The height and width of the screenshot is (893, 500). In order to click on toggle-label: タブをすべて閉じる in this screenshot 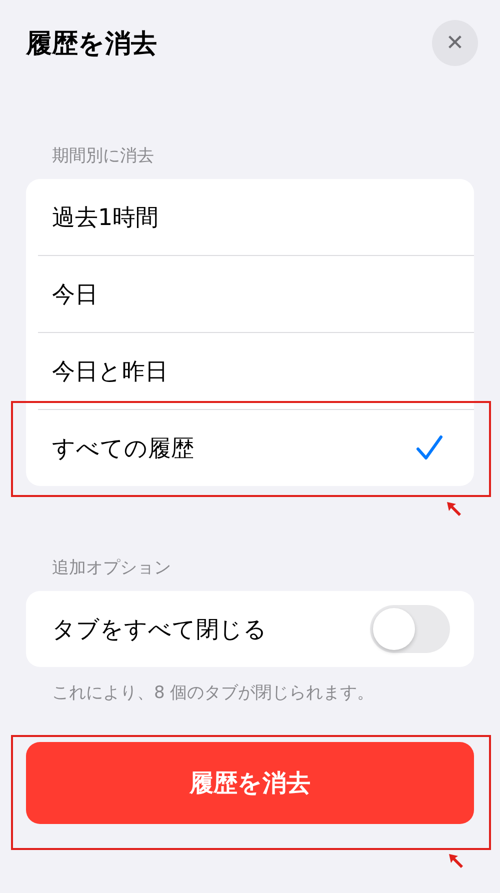, I will do `click(159, 630)`.